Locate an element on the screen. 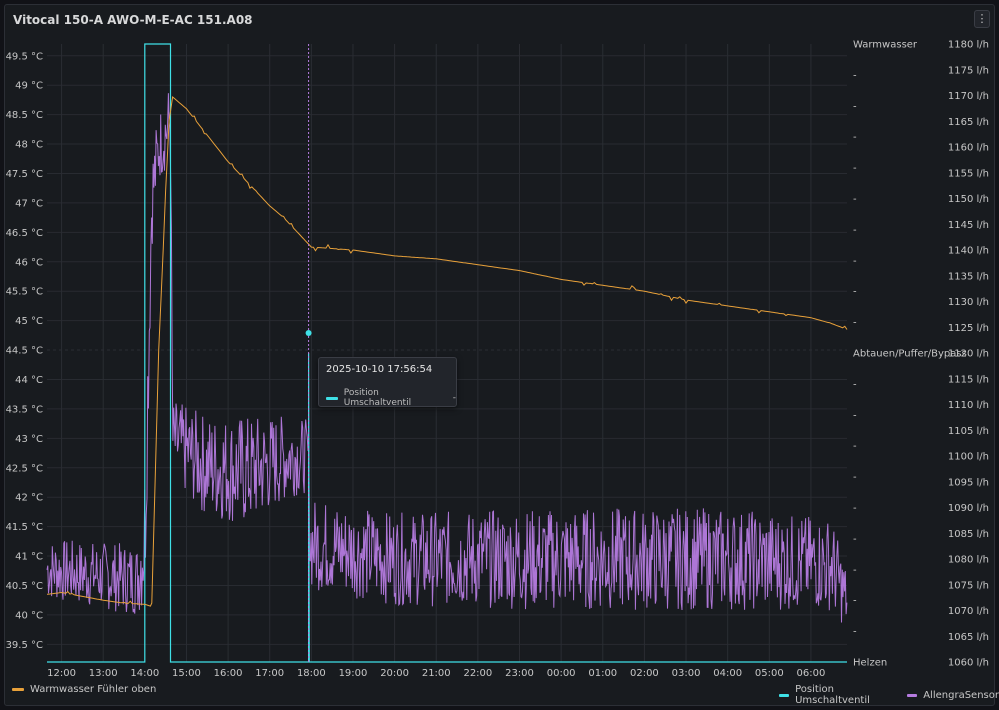  x-tick-label: 00:00 is located at coordinates (561, 673).